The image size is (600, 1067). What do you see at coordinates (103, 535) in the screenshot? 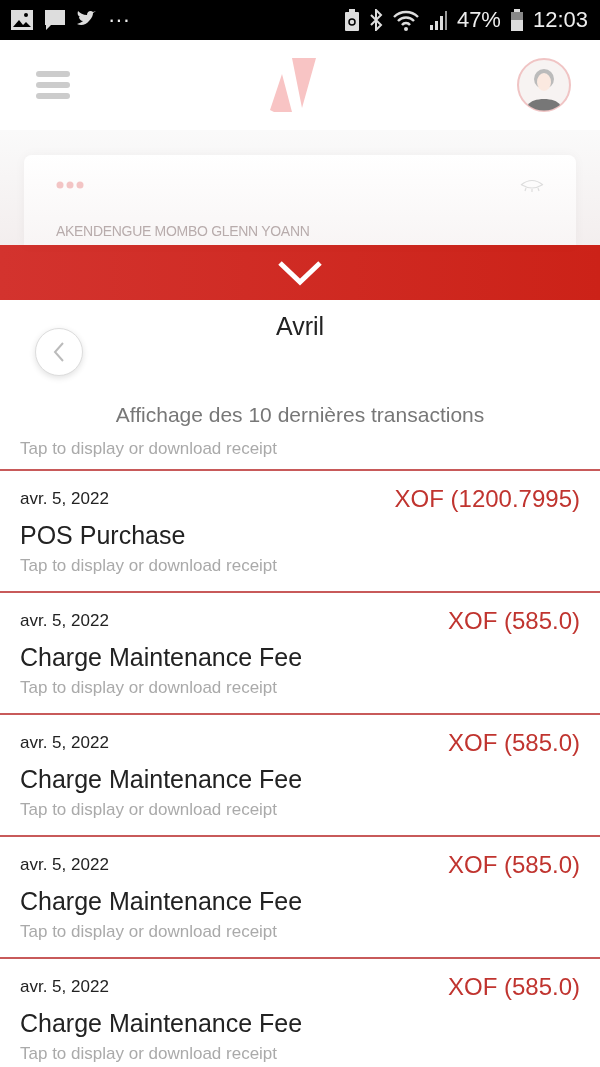
I see `transaction-title: POS Purchase` at bounding box center [103, 535].